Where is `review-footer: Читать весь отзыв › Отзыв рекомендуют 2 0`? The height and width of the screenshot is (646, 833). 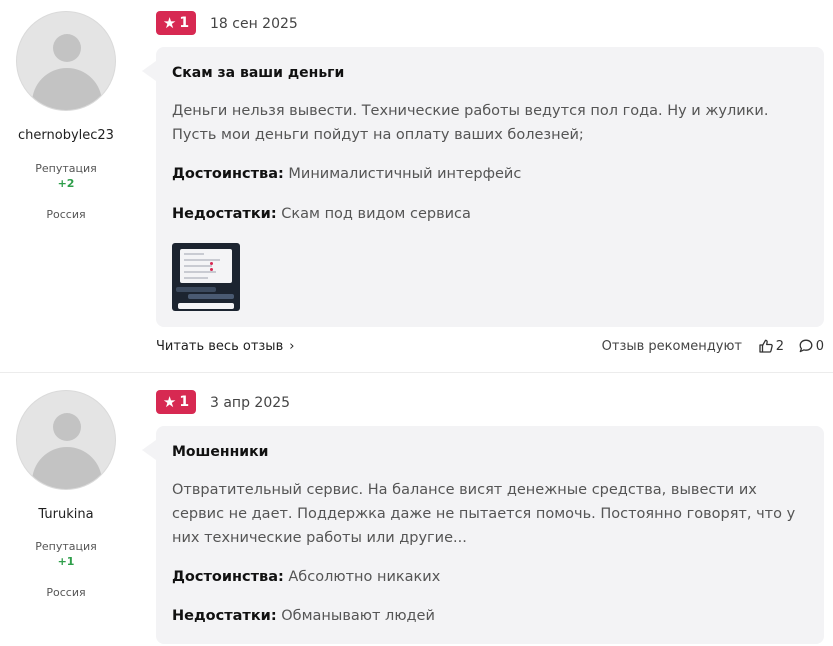
review-footer: Читать весь отзыв › Отзыв рекомендуют 2 0 is located at coordinates (490, 348).